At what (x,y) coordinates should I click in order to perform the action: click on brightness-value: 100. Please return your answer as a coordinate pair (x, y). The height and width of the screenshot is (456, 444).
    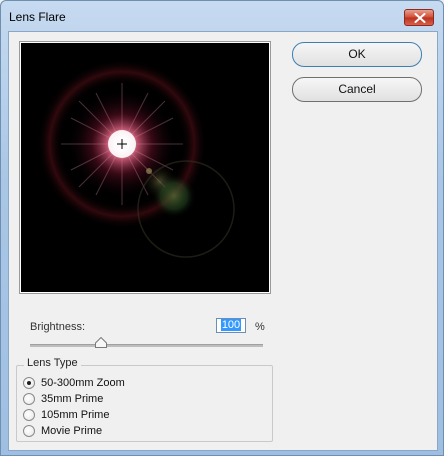
    Looking at the image, I should click on (231, 325).